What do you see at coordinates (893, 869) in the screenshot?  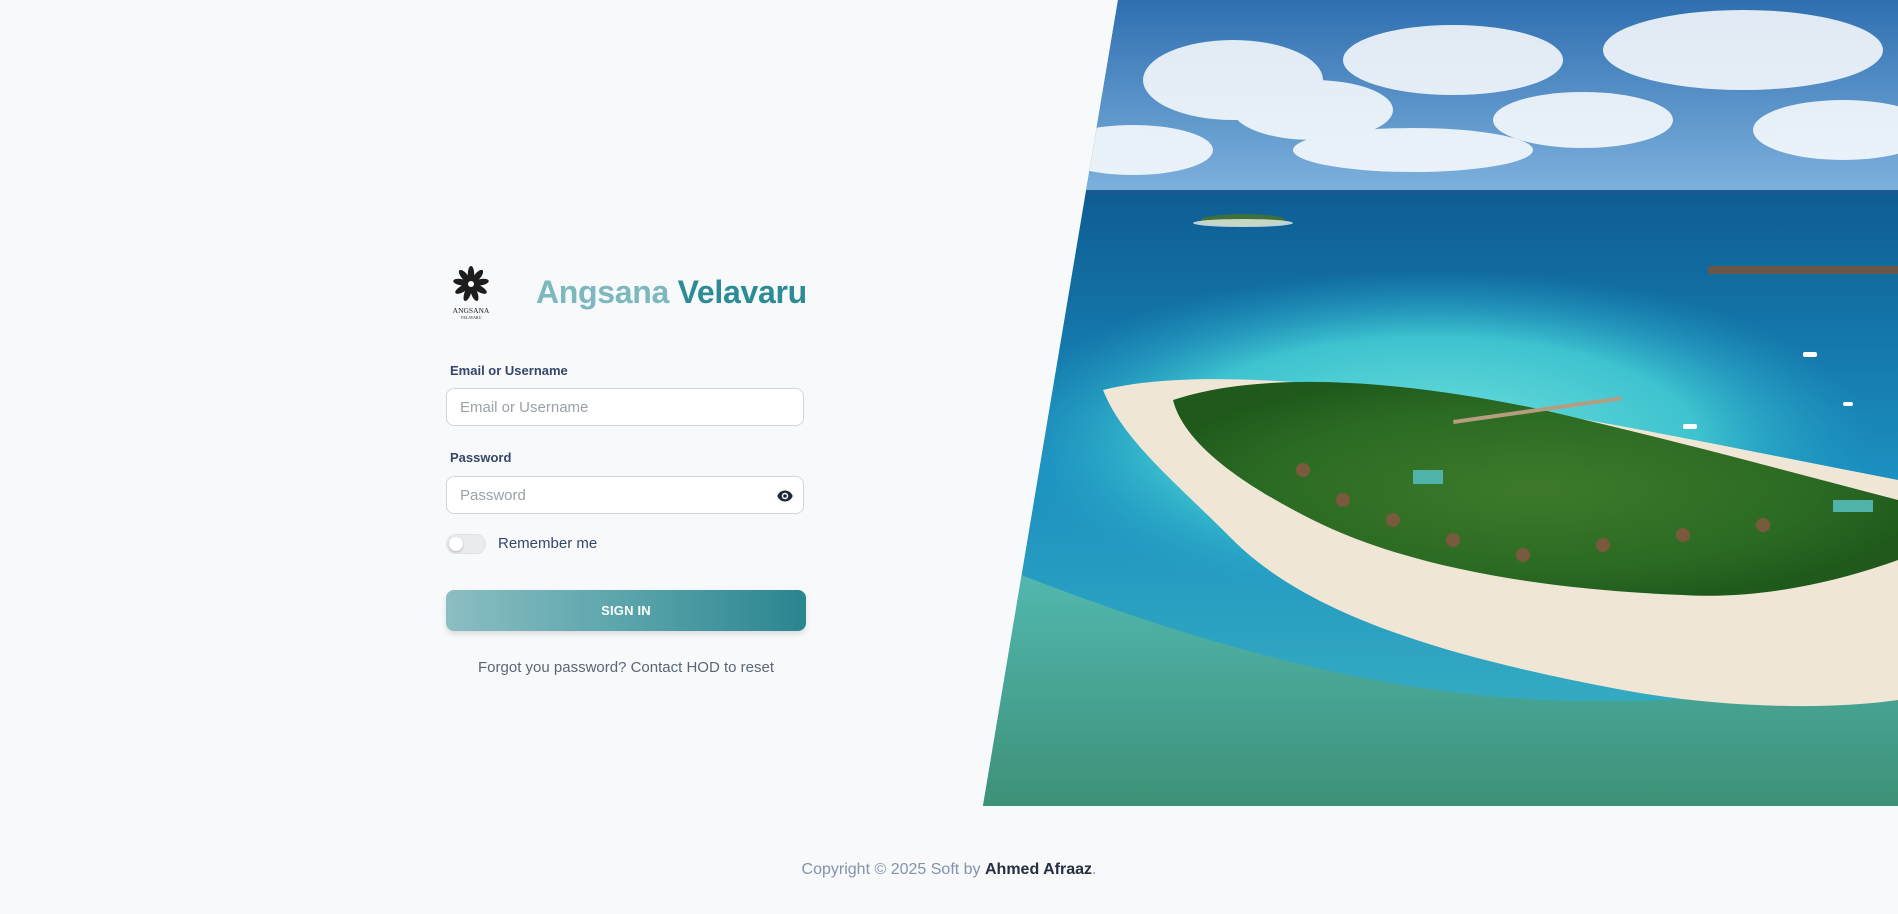 I see `copyright-text: Copyright © 2025 Soft by` at bounding box center [893, 869].